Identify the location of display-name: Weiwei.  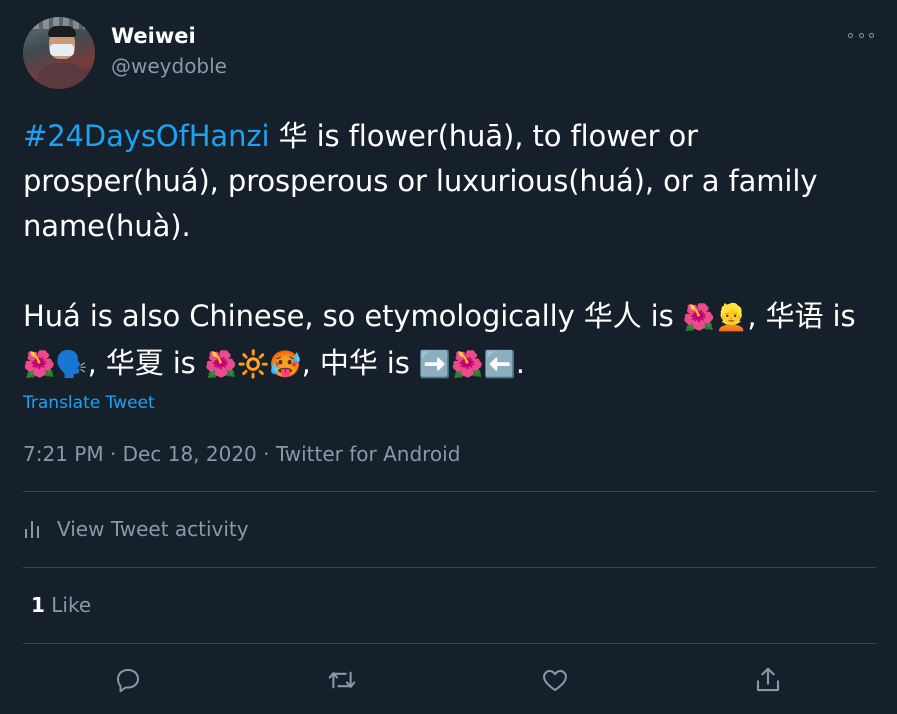
(153, 36).